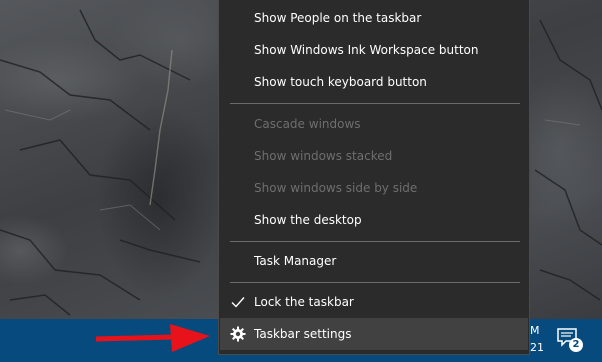  I want to click on action-center-button: 2, so click(571, 341).